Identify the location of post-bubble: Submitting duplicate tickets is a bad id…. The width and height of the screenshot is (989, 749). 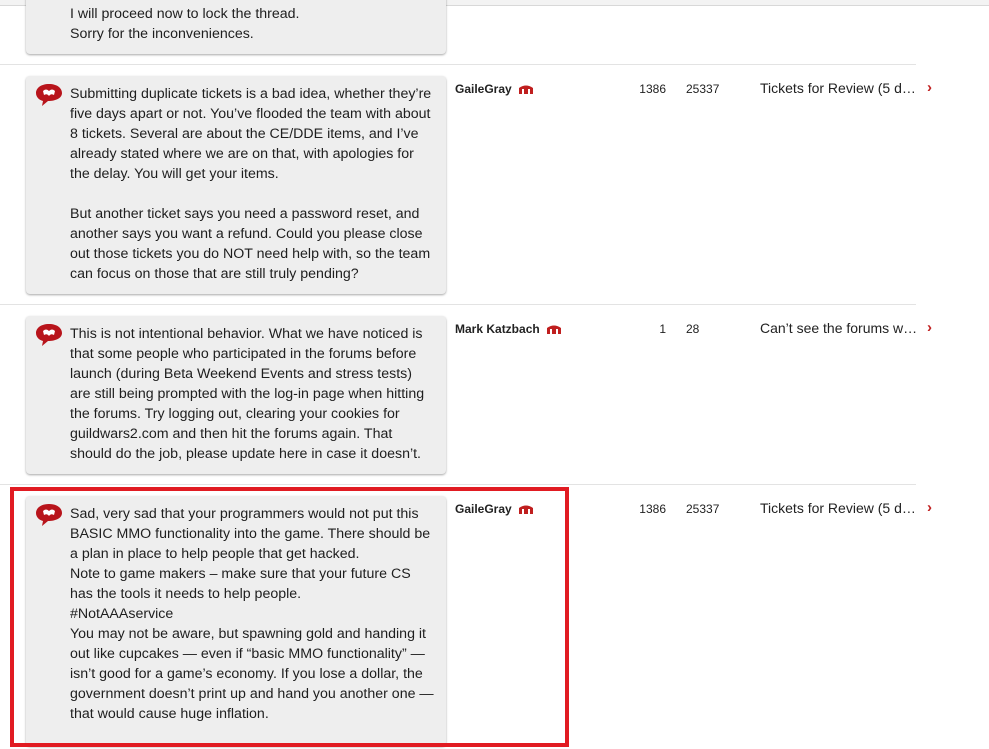
(236, 185).